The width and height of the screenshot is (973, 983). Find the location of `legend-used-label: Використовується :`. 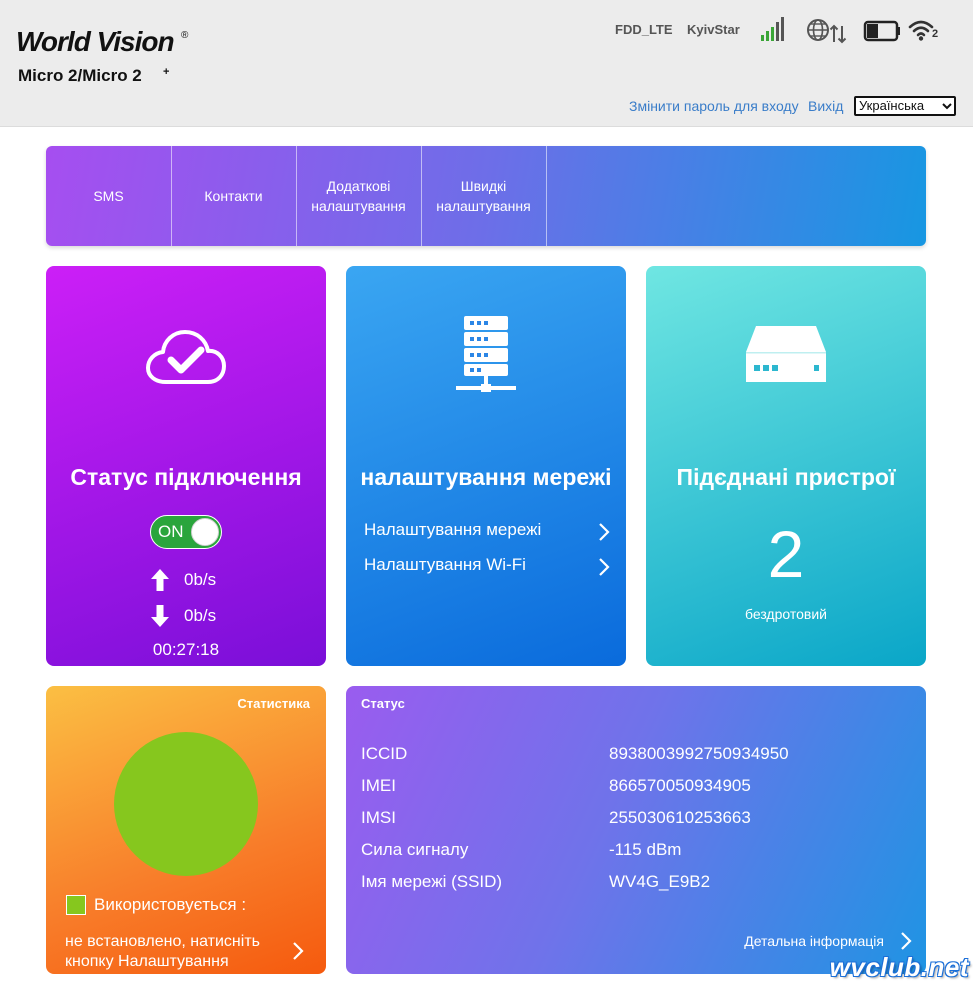

legend-used-label: Використовується : is located at coordinates (170, 904).